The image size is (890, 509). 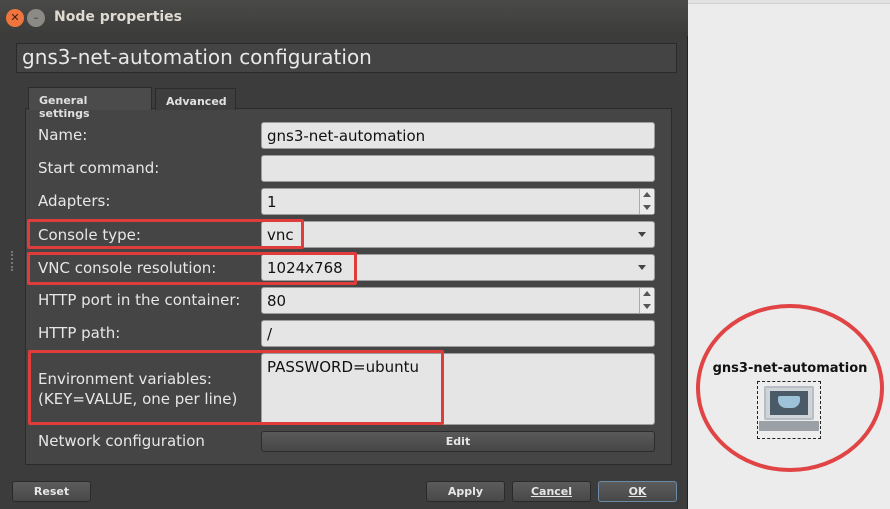 I want to click on adapters-spinbox: 1, so click(x=458, y=201).